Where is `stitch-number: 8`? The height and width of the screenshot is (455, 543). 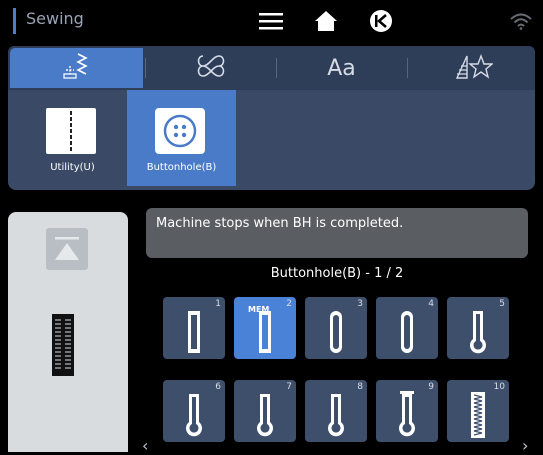 stitch-number: 8 is located at coordinates (360, 387).